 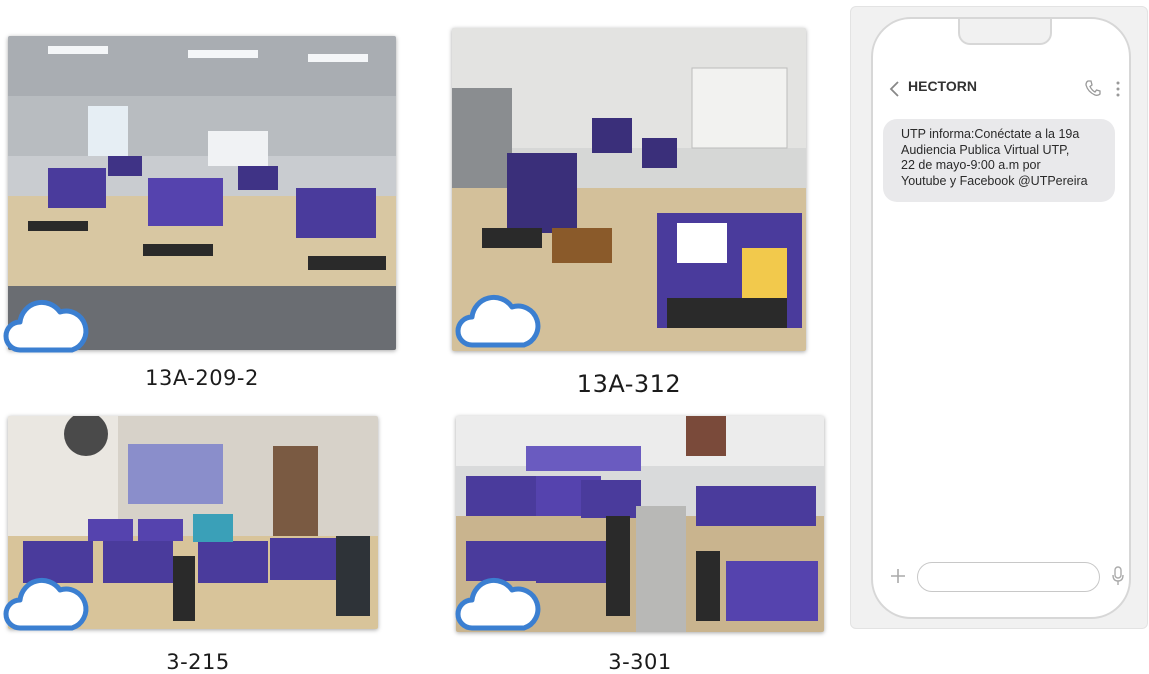 I want to click on room-label: 13A-209-2, so click(x=202, y=378).